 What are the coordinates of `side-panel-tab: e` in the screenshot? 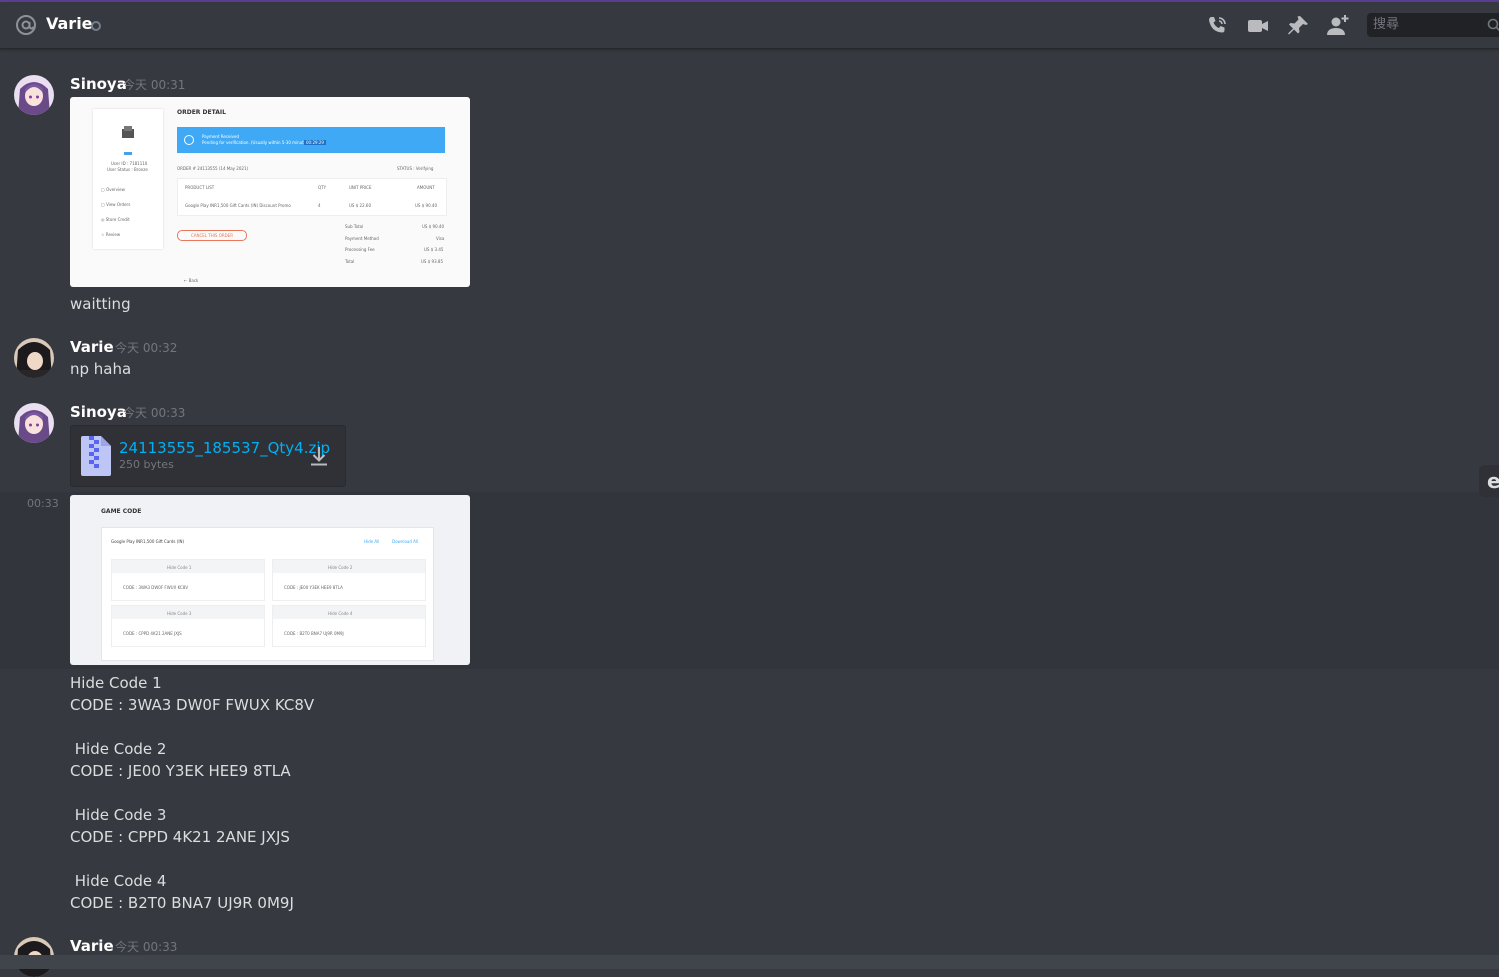 It's located at (1489, 481).